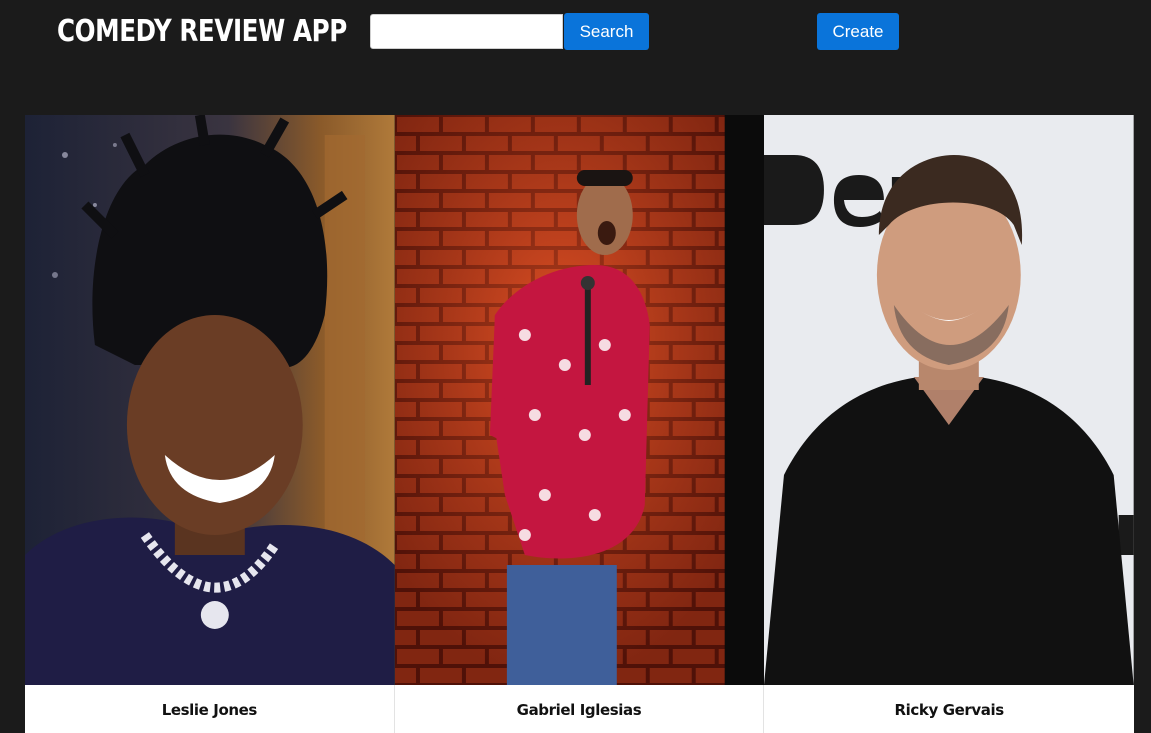 The image size is (1151, 733). I want to click on comedian-card-caption: Gabriel Iglesias, so click(579, 709).